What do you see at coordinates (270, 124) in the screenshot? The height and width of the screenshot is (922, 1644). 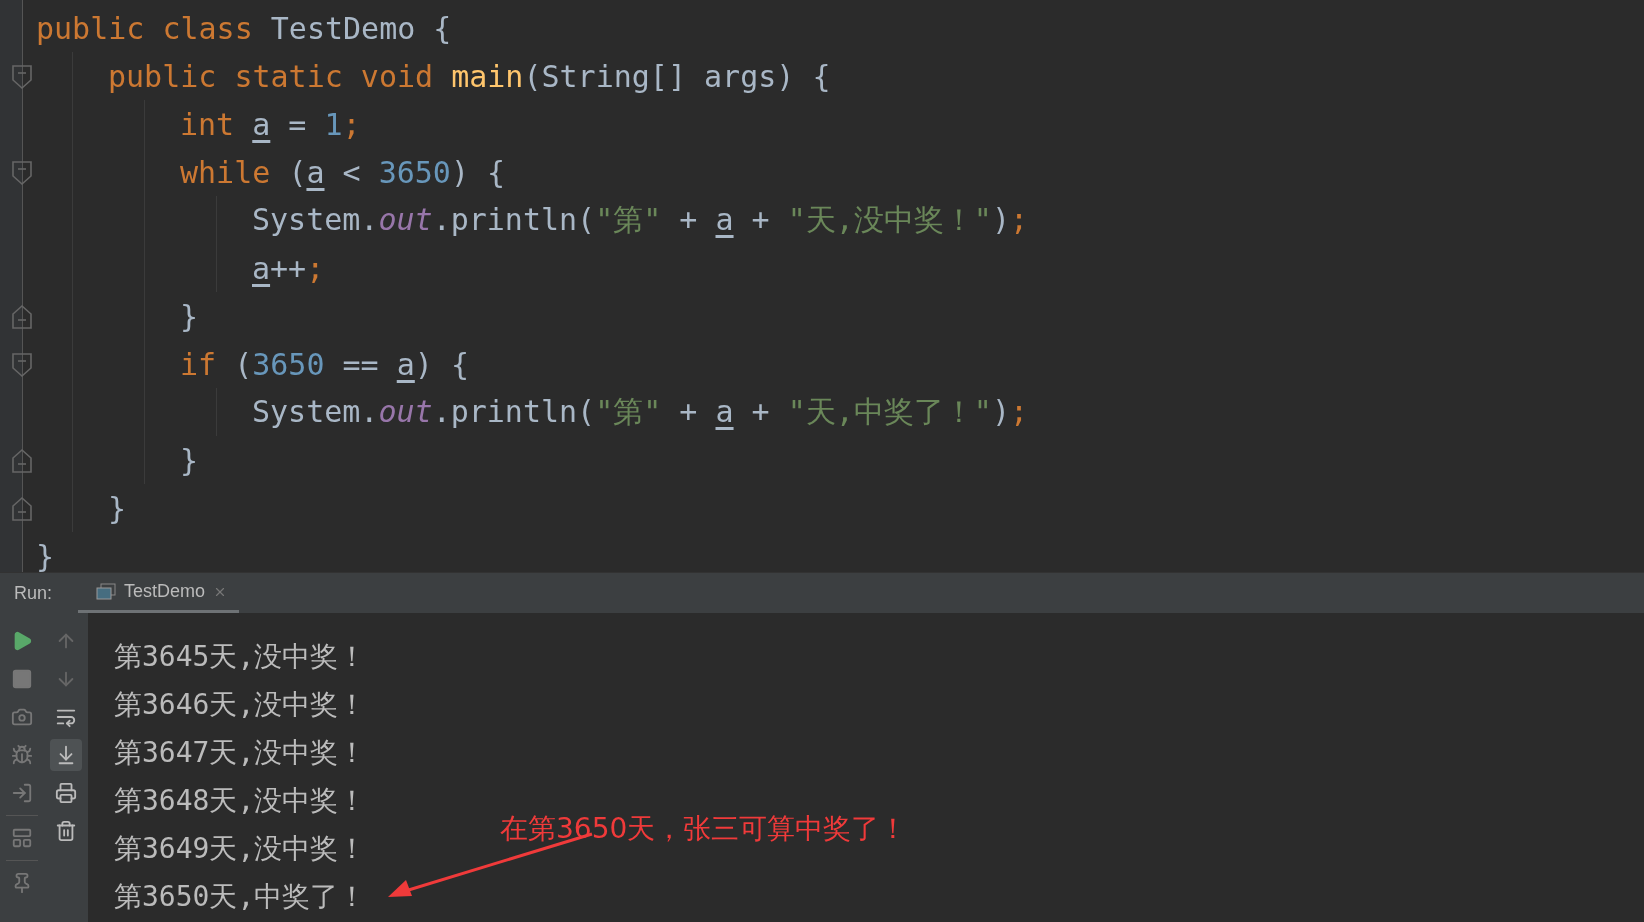 I see `code-line: int a = 1;` at bounding box center [270, 124].